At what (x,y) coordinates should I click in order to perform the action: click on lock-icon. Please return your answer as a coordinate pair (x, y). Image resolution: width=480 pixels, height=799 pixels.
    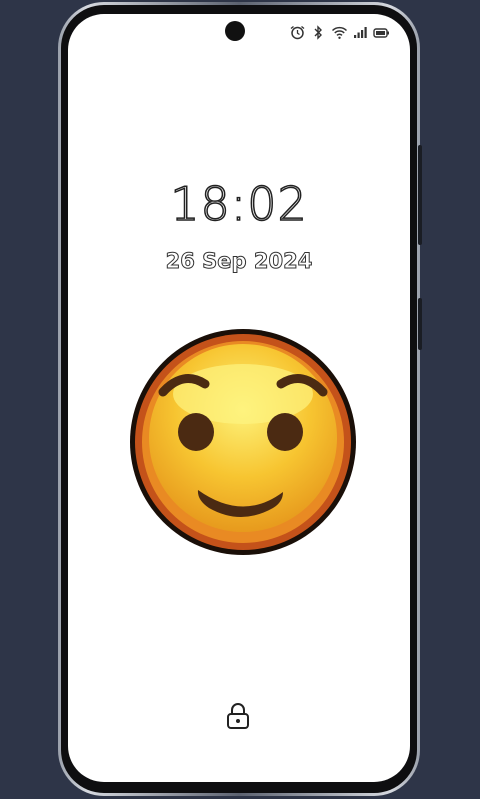
    Looking at the image, I should click on (238, 716).